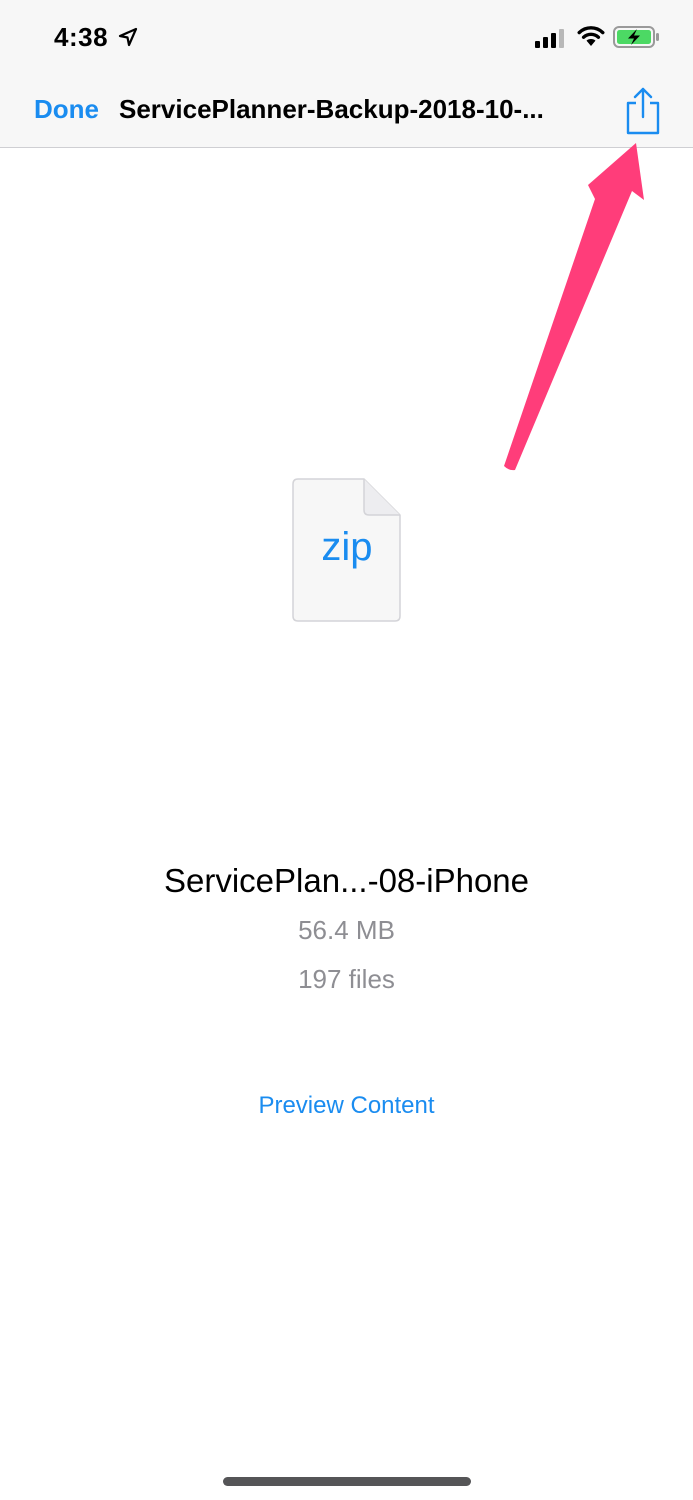 The height and width of the screenshot is (1500, 693). What do you see at coordinates (347, 1481) in the screenshot?
I see `home-indicator` at bounding box center [347, 1481].